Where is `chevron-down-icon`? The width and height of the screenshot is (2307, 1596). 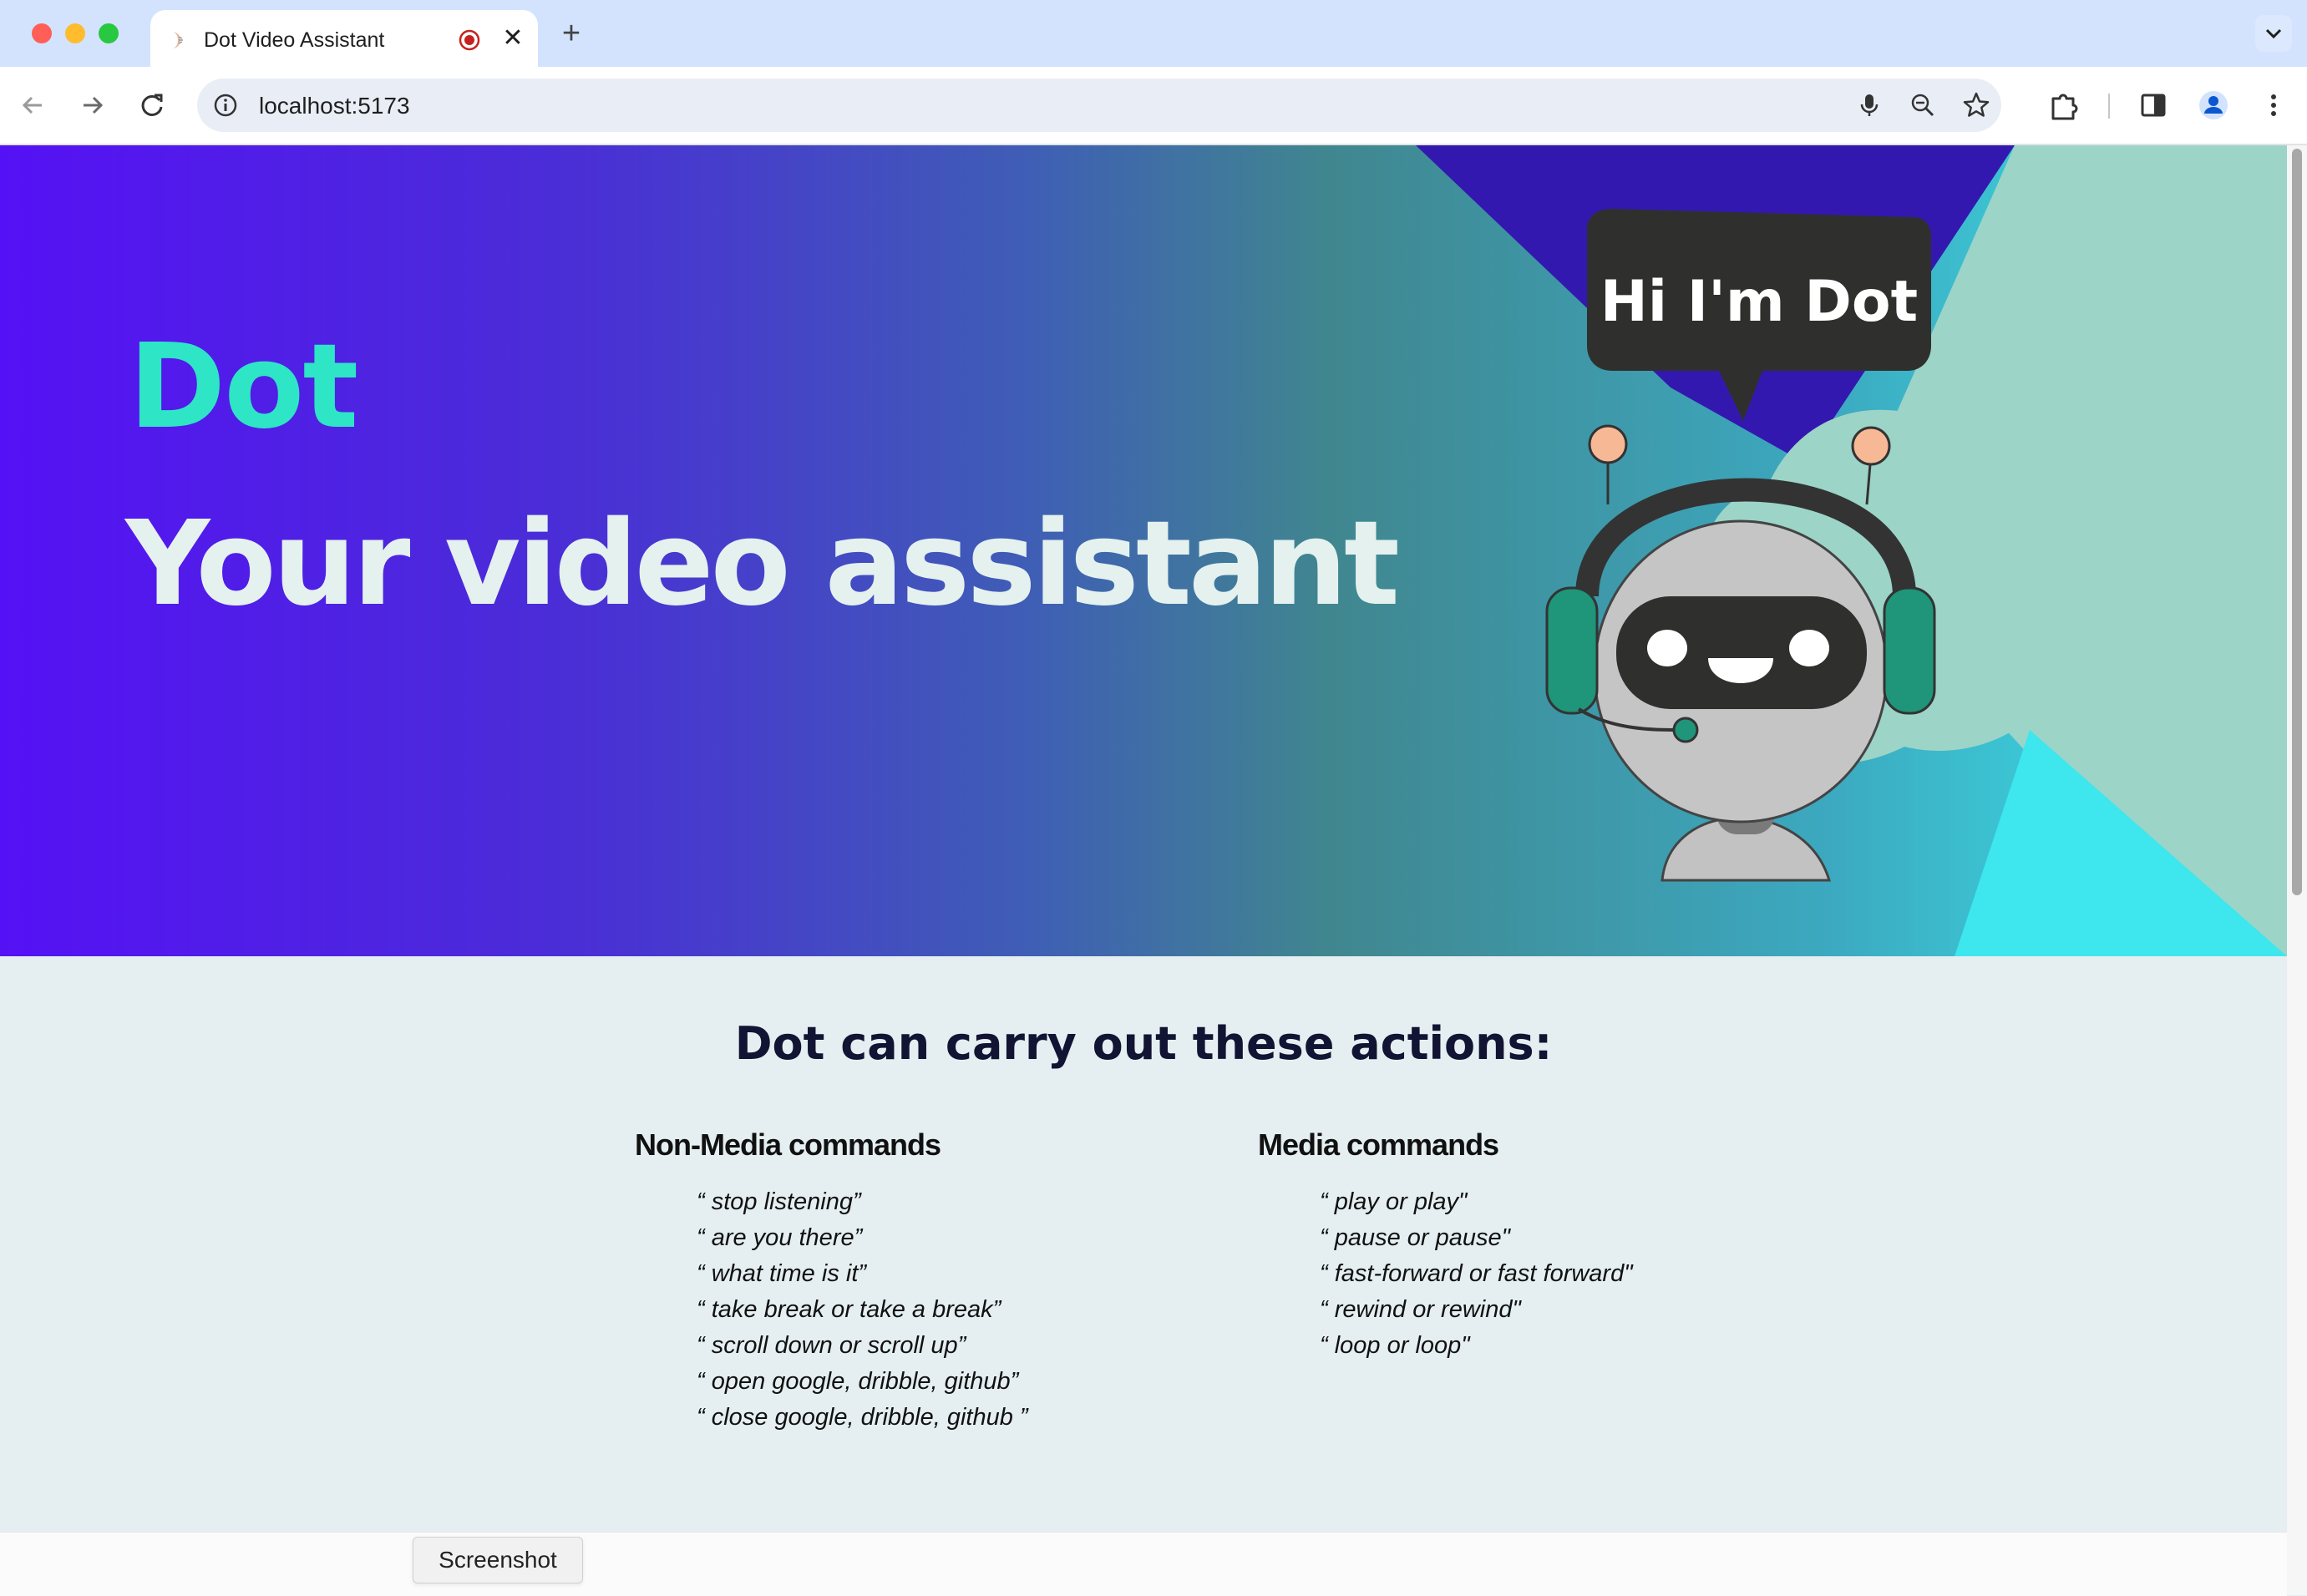
chevron-down-icon is located at coordinates (2273, 33).